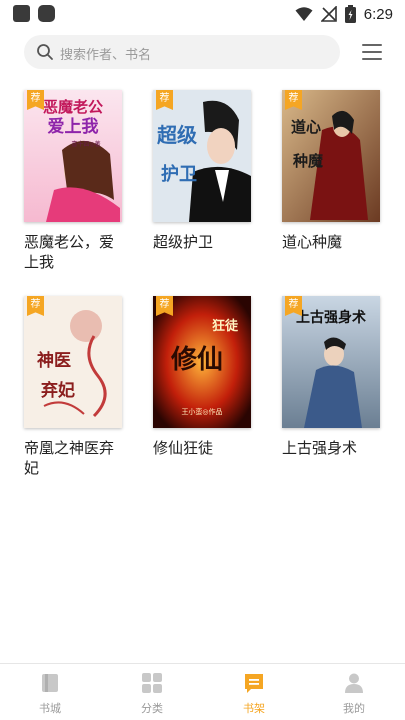  What do you see at coordinates (225, 326) in the screenshot?
I see `svg-text: 狂徒` at bounding box center [225, 326].